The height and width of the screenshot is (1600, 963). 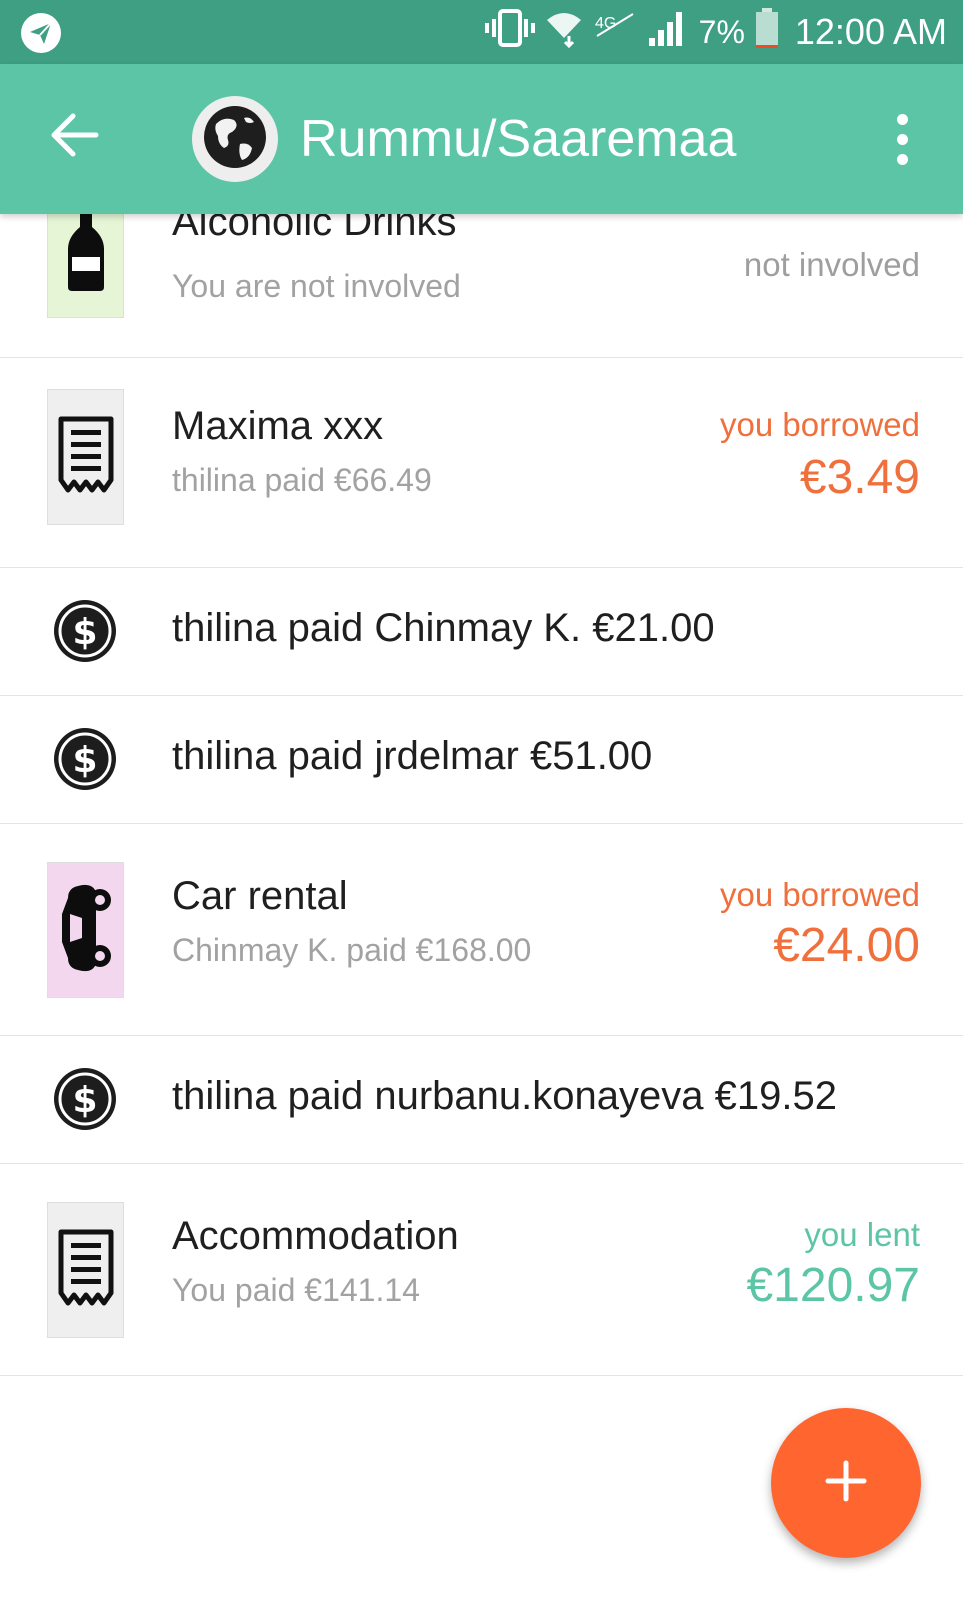 I want to click on expense-amount: €24.00, so click(x=846, y=945).